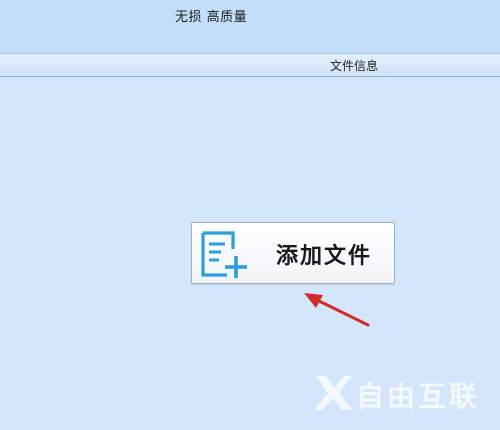 The image size is (500, 430). Describe the element at coordinates (418, 396) in the screenshot. I see `watermark-text: 自由互联` at that location.